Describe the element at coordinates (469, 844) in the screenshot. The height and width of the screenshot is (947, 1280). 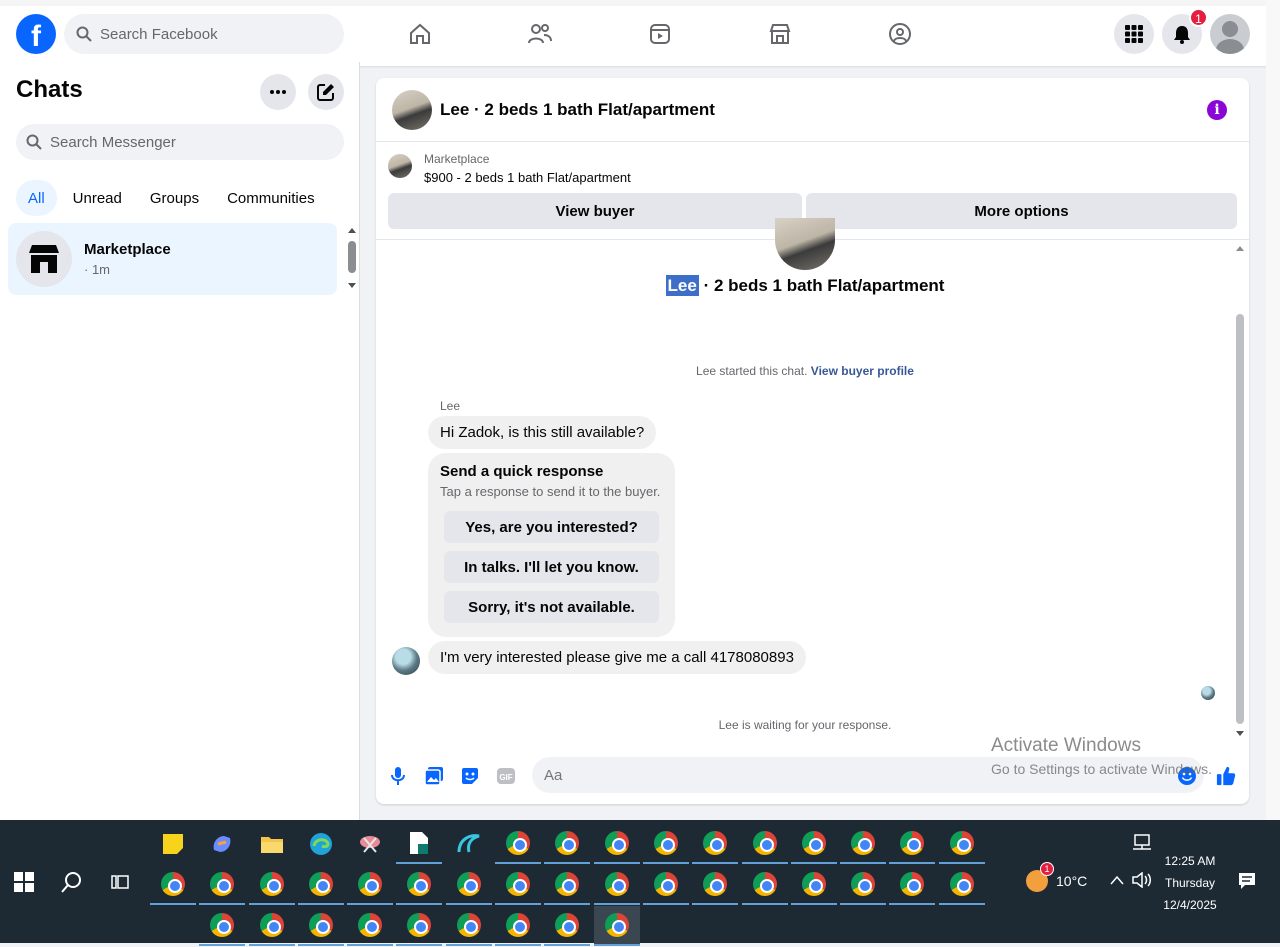
I see `wave-app` at that location.